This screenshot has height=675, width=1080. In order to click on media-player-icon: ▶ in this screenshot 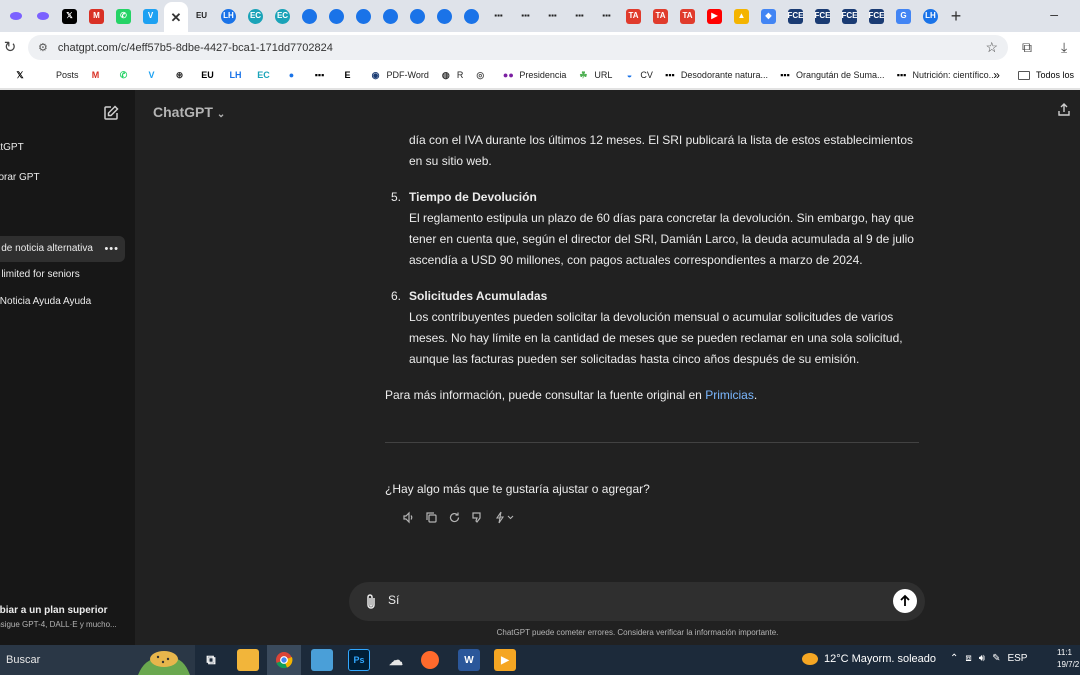, I will do `click(505, 660)`.